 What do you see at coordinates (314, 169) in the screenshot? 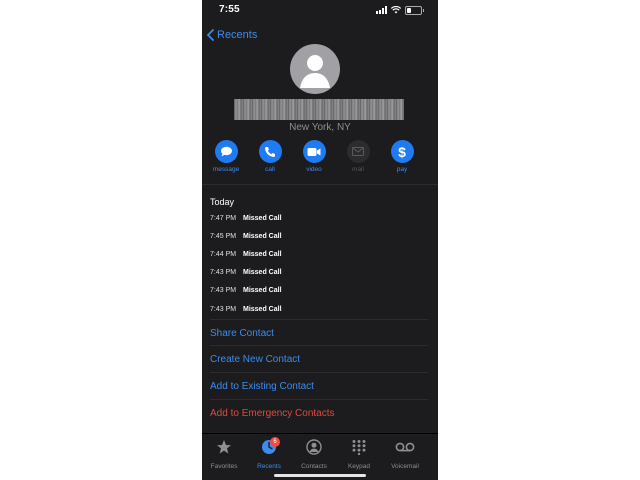
I see `video-label: video` at bounding box center [314, 169].